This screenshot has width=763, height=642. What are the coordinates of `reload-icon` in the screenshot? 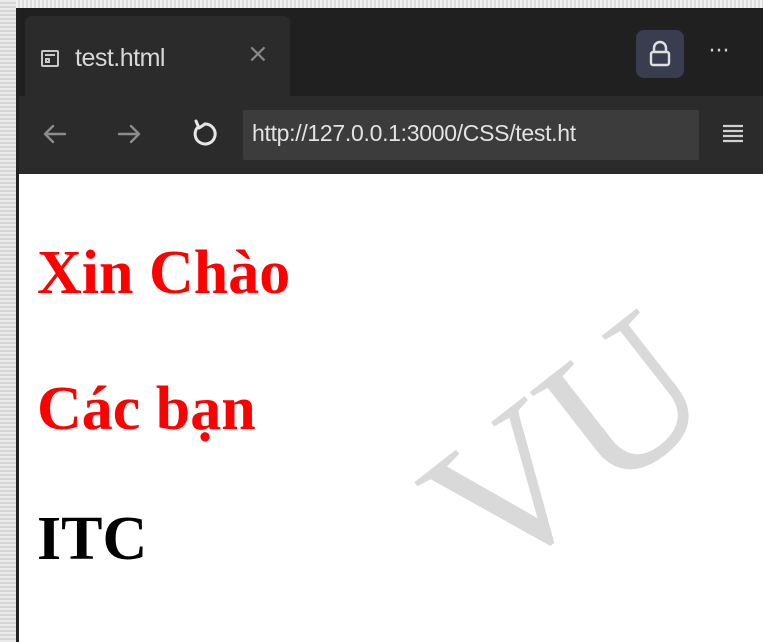 It's located at (205, 132).